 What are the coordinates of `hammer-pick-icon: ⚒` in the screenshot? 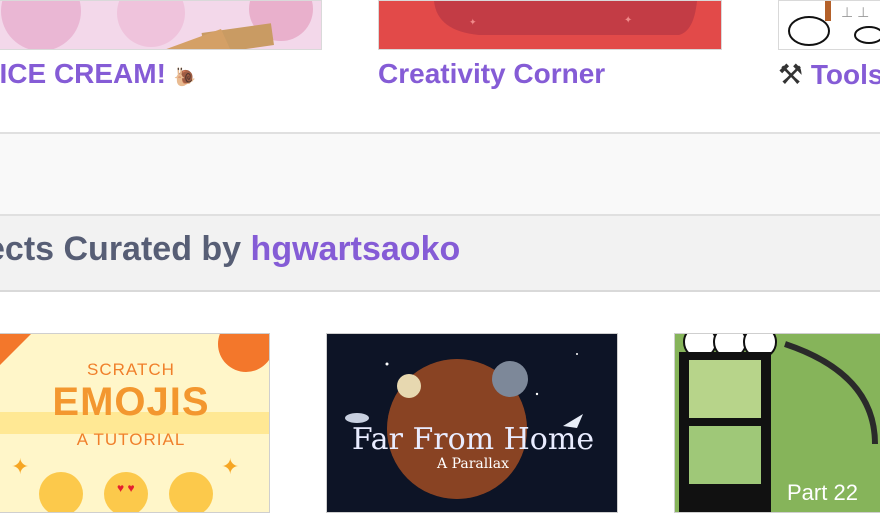 It's located at (791, 74).